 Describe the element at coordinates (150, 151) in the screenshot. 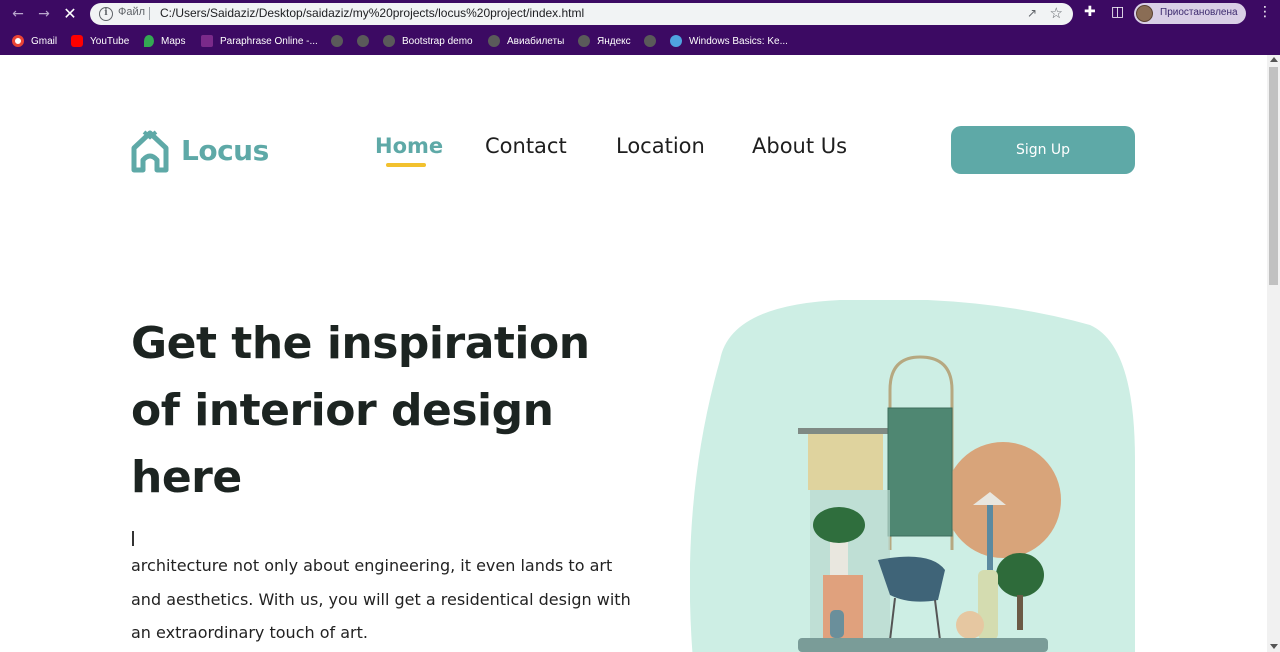

I see `house-logo-icon` at that location.